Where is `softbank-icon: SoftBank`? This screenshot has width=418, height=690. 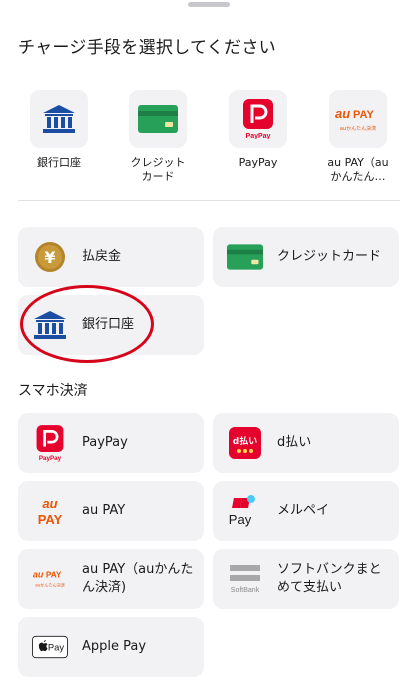 softbank-icon: SoftBank is located at coordinates (245, 579).